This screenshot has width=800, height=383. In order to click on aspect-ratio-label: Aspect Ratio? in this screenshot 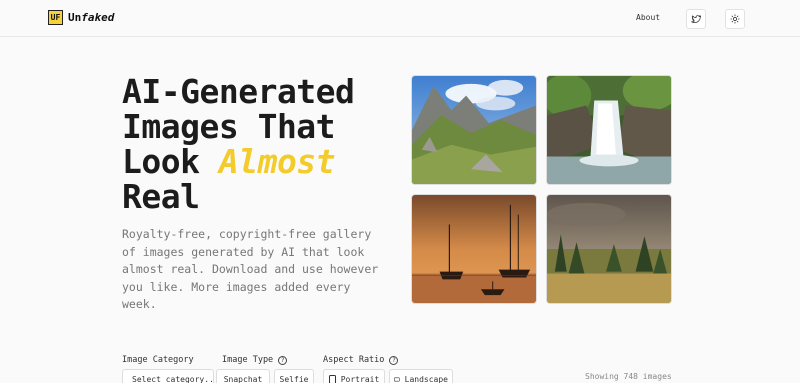, I will do `click(361, 360)`.